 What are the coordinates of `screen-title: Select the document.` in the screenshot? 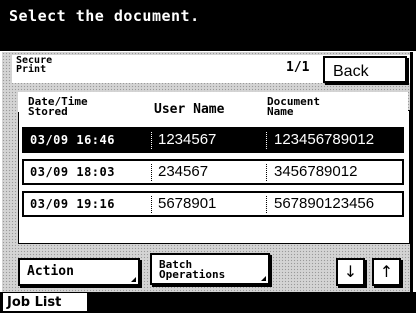 It's located at (104, 16).